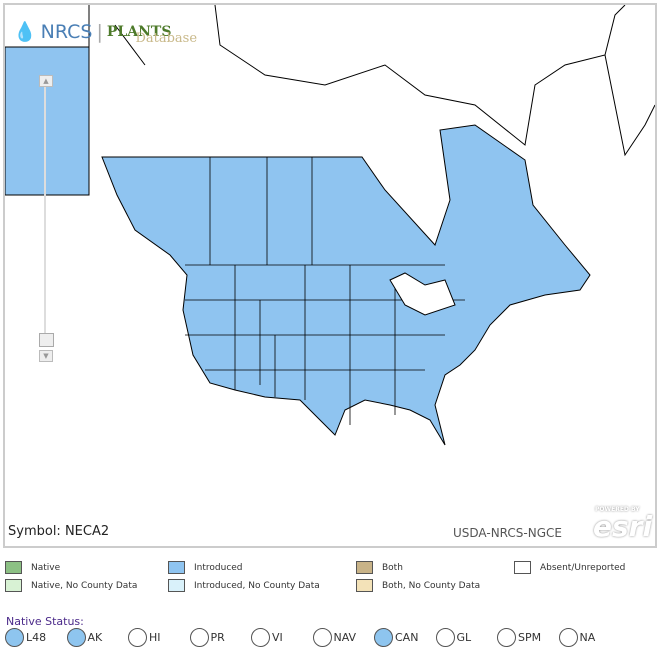 The width and height of the screenshot is (663, 660). I want to click on status-spm: SPM, so click(528, 637).